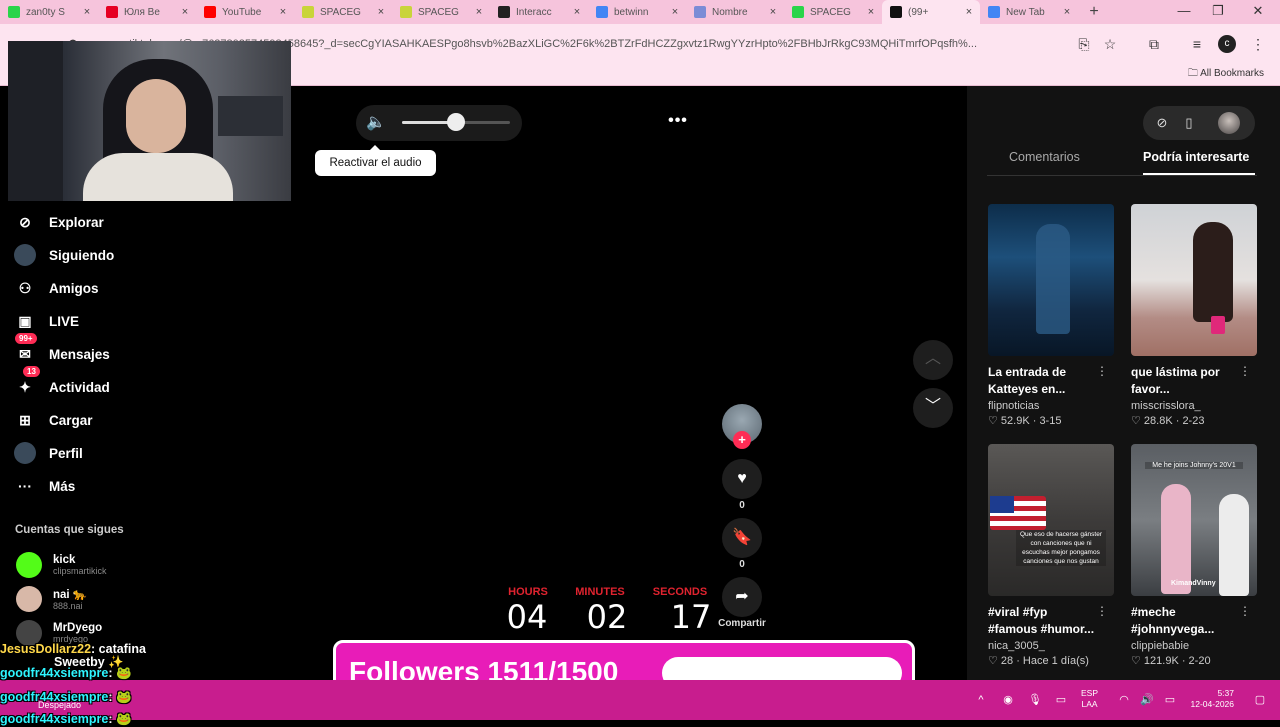 Image resolution: width=1280 pixels, height=727 pixels. Describe the element at coordinates (1260, 700) in the screenshot. I see `notifications-icon: ▢` at that location.